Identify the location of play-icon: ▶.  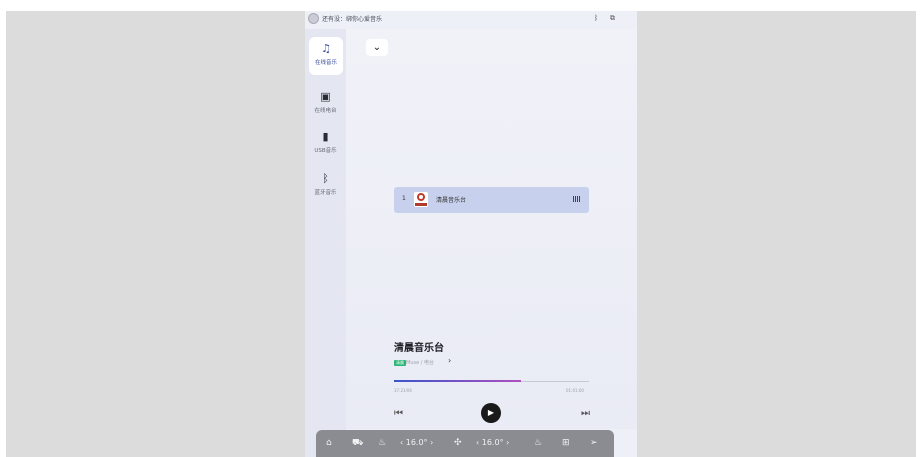
(491, 412).